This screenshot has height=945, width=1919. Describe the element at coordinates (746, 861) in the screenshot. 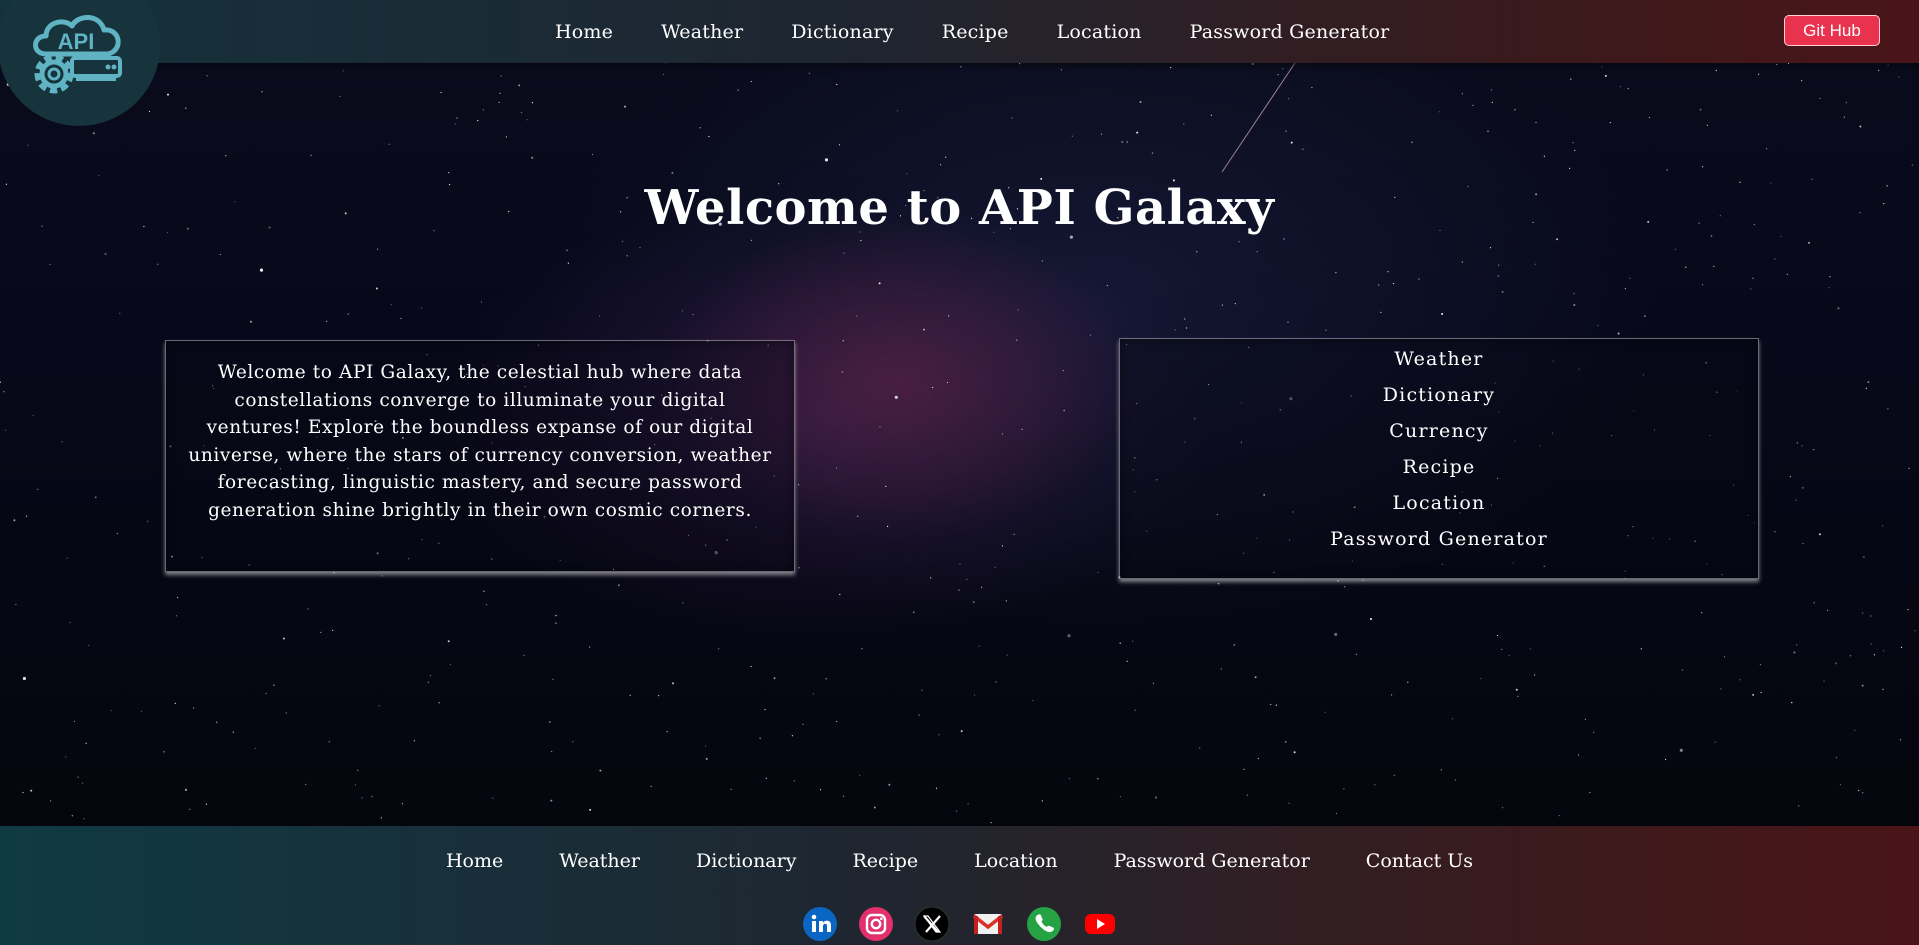

I see `footer-dictionary-link: Dictionary` at that location.